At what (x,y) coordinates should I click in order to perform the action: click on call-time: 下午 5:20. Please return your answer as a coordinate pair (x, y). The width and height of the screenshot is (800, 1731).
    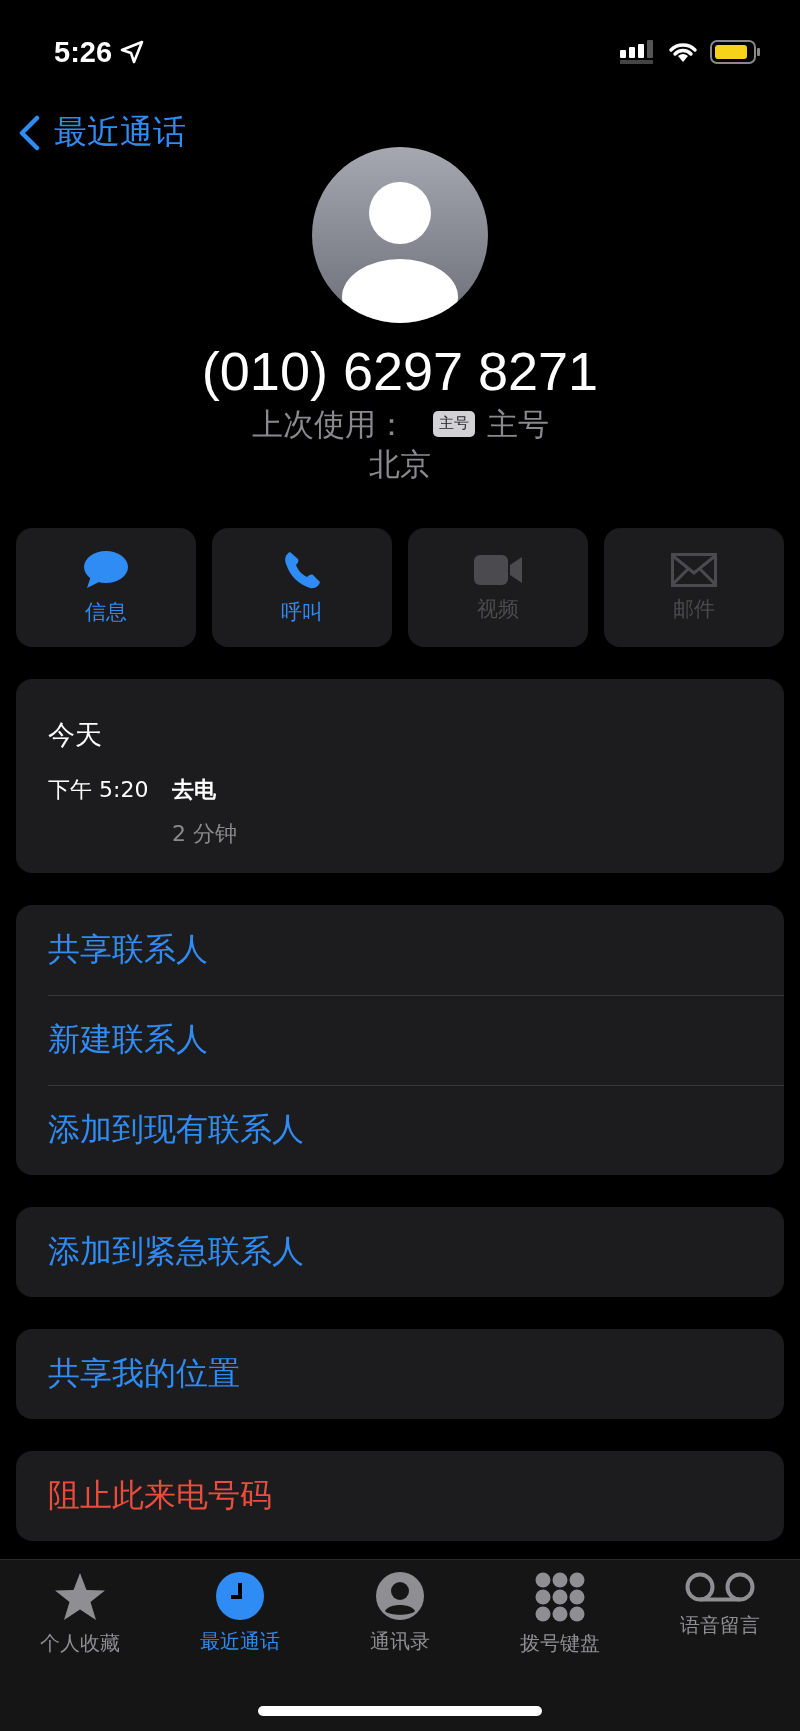
    Looking at the image, I should click on (99, 790).